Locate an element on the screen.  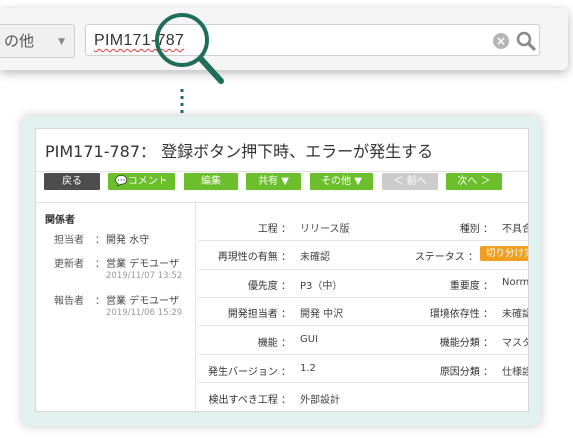
filter-dropdown: の他 ▼ is located at coordinates (37, 41).